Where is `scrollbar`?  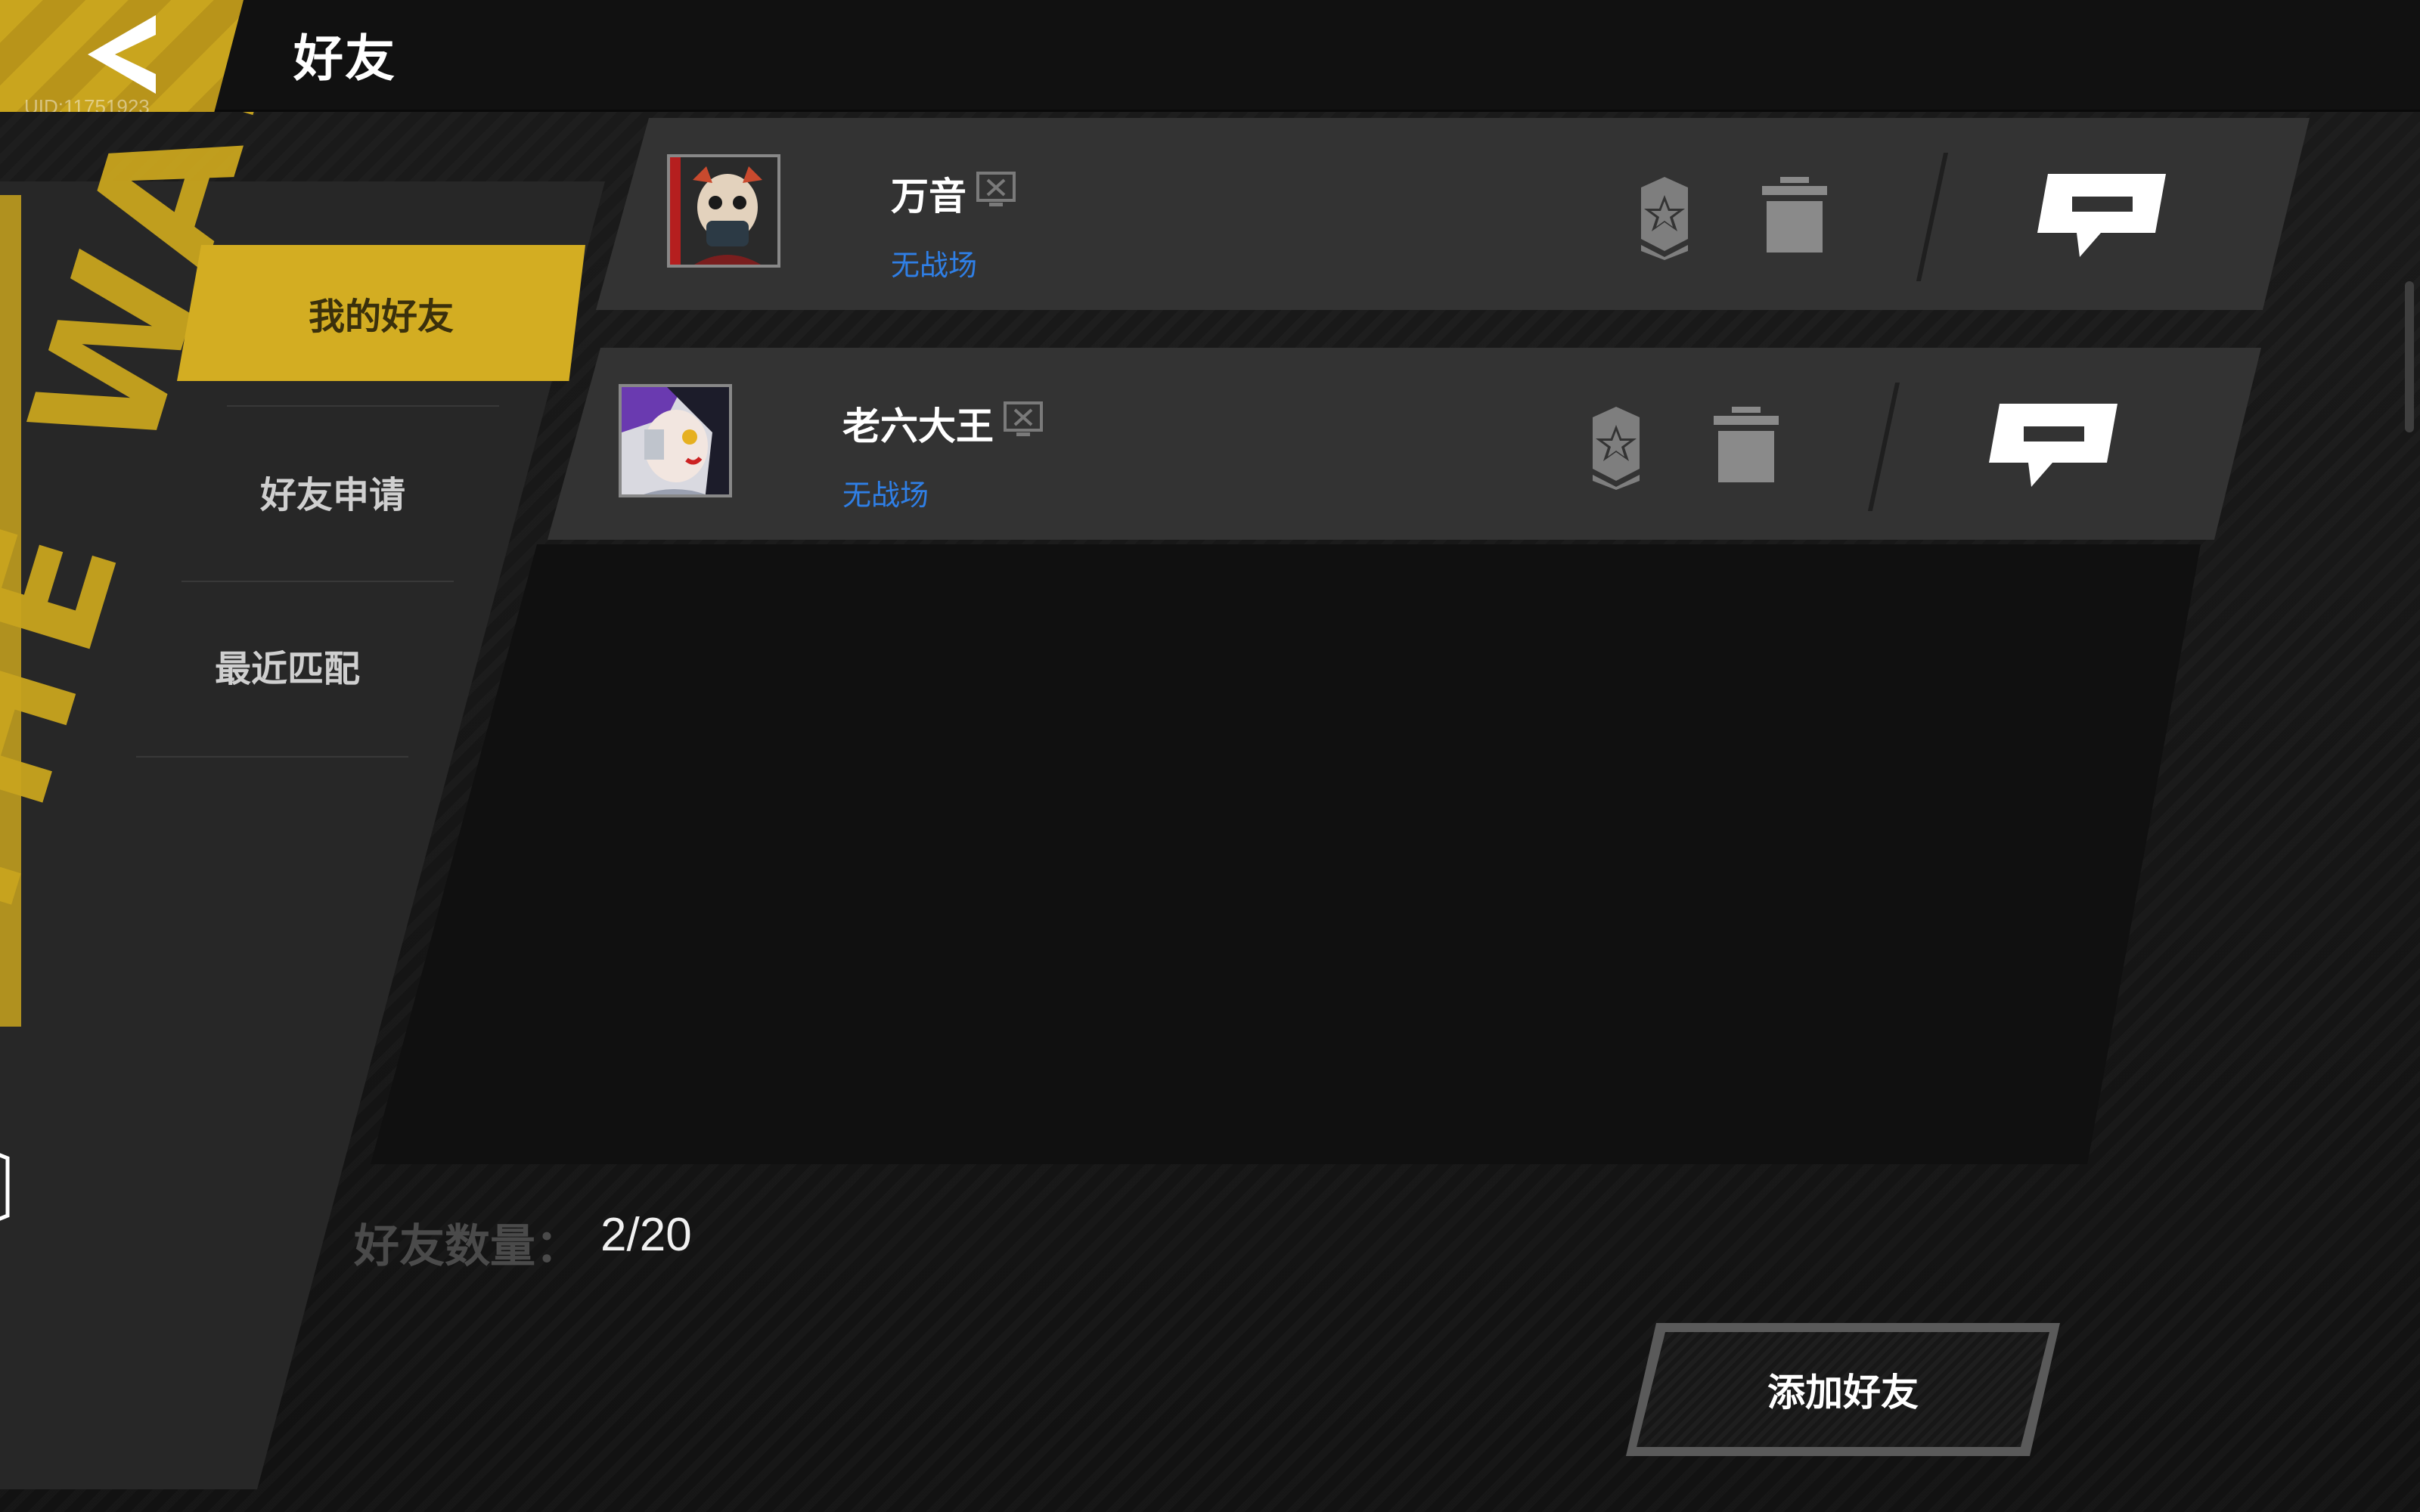 scrollbar is located at coordinates (2409, 356).